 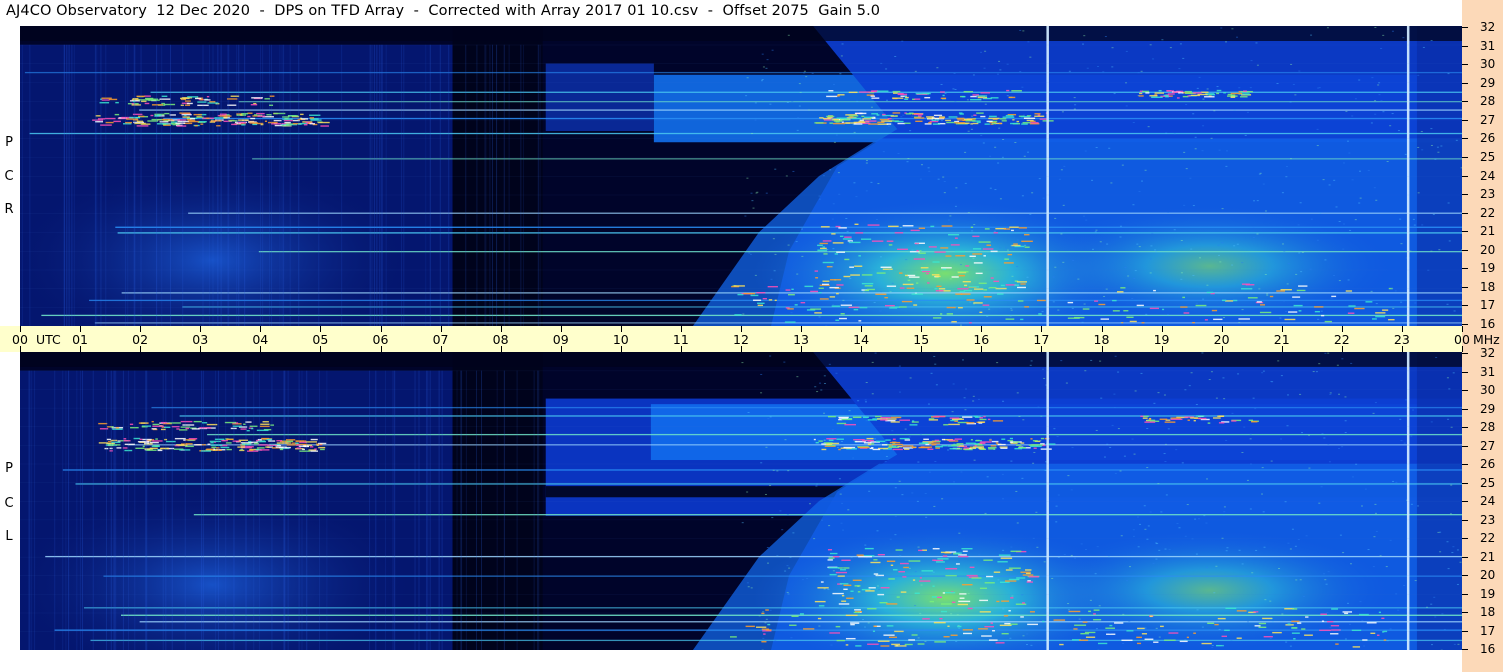 I want to click on time-tick-label: 00, so click(x=20, y=339).